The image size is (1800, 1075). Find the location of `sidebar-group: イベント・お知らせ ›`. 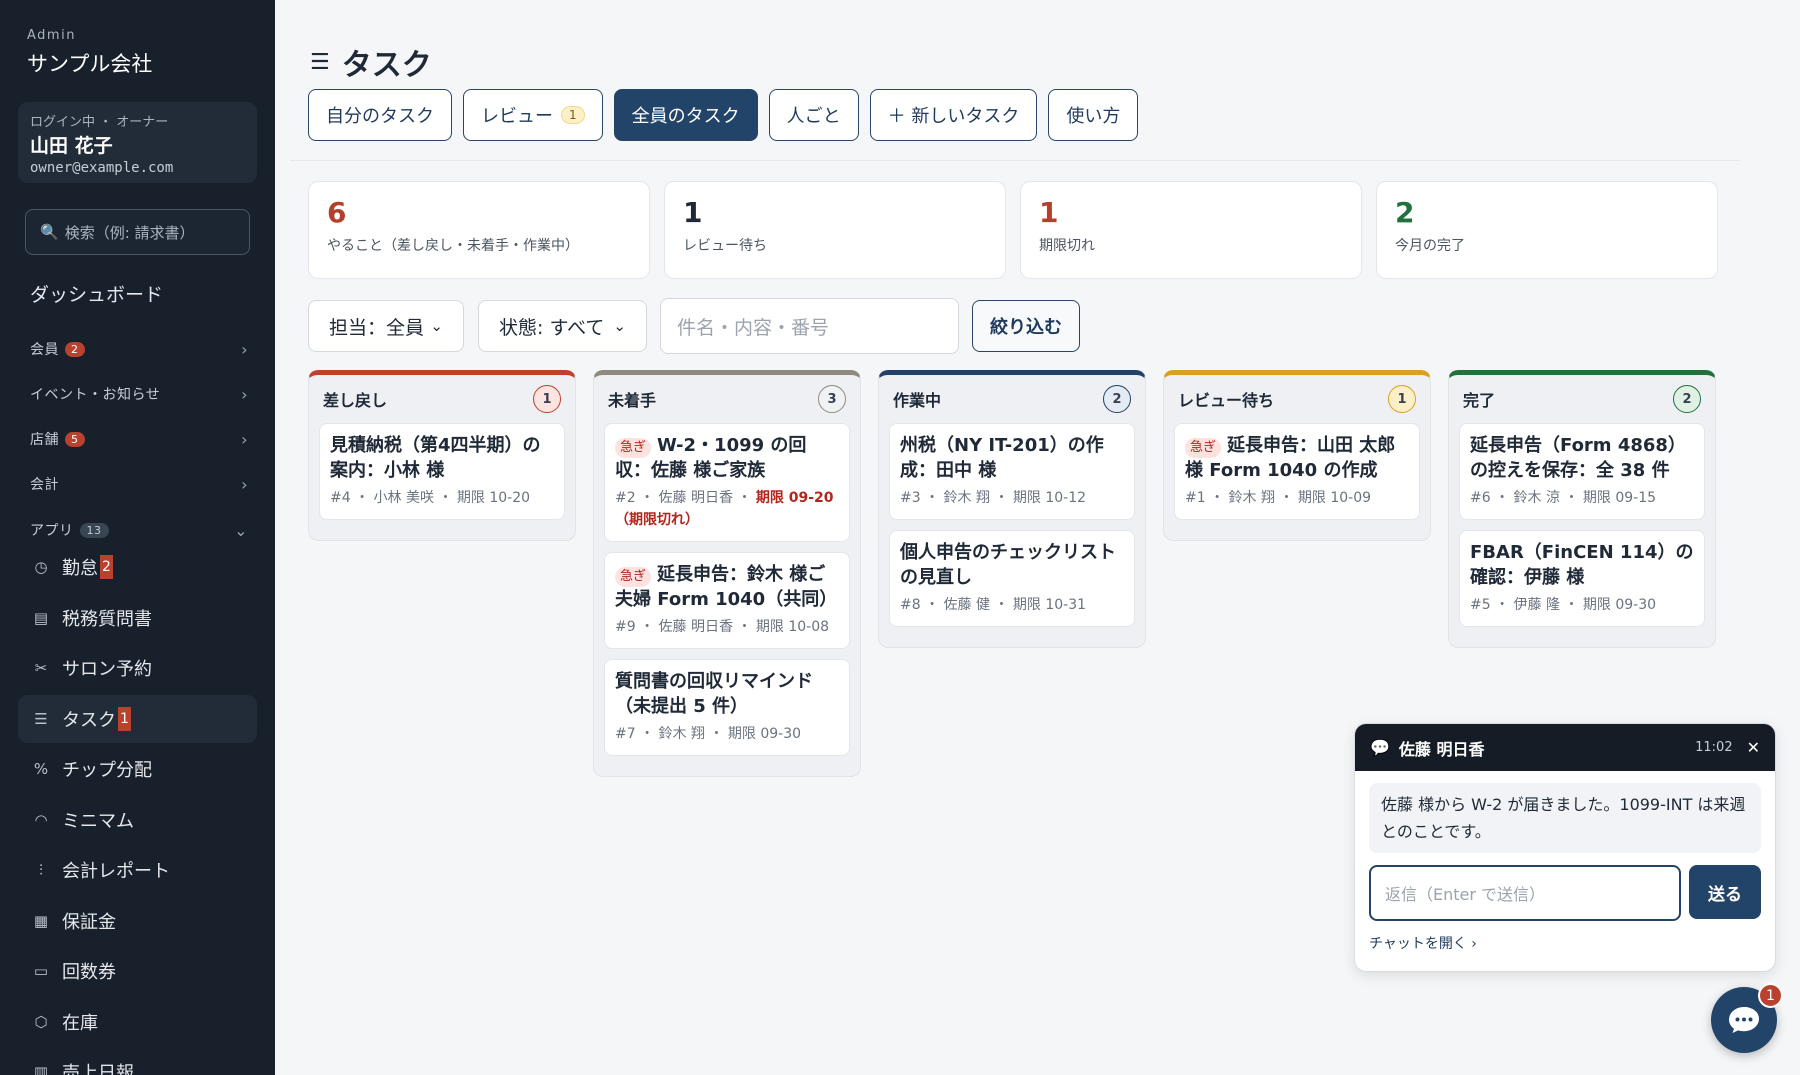

sidebar-group: イベント・お知らせ › is located at coordinates (139, 394).